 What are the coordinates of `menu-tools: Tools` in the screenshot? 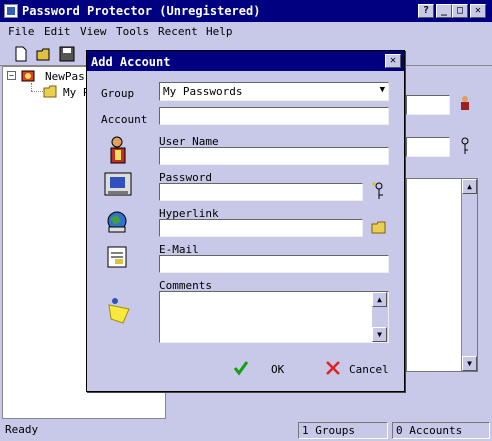 It's located at (132, 31).